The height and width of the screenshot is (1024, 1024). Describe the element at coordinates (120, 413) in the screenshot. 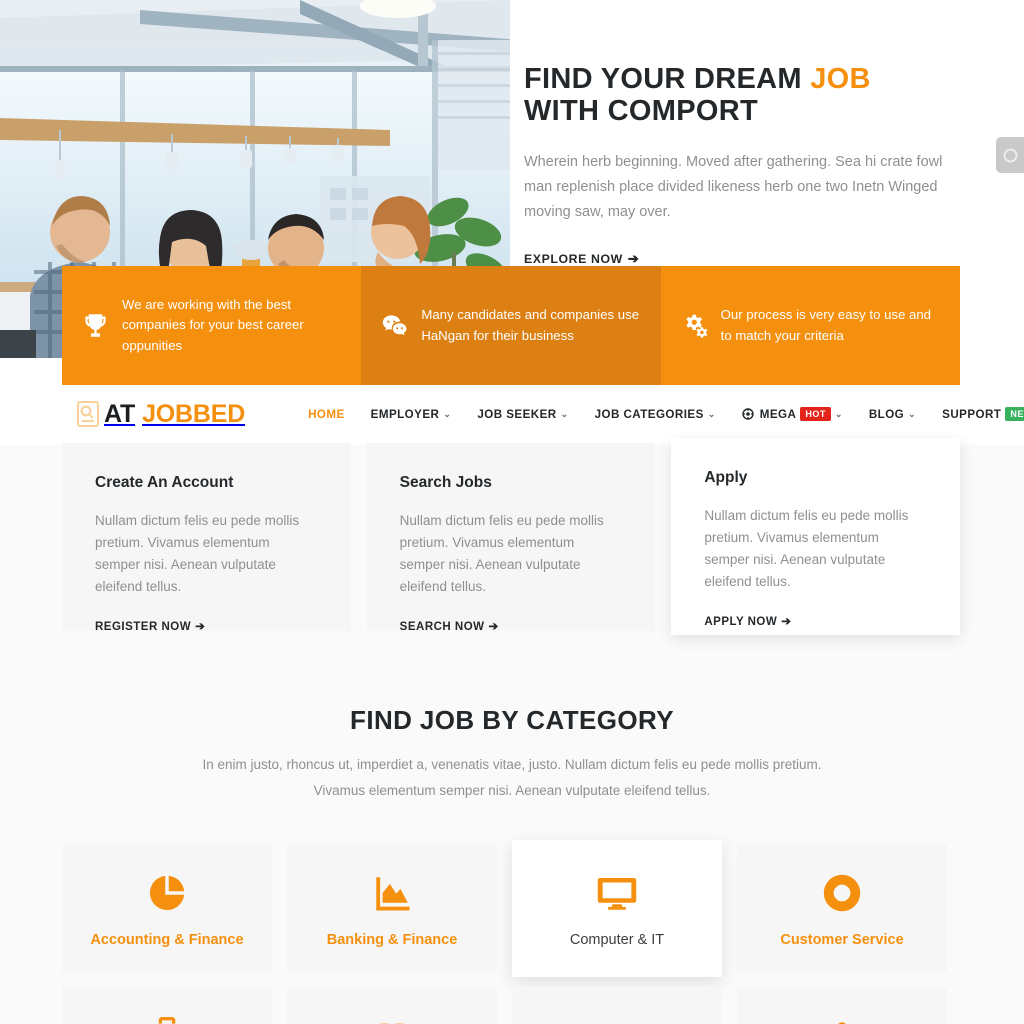

I see `brand-name-at: AT` at that location.